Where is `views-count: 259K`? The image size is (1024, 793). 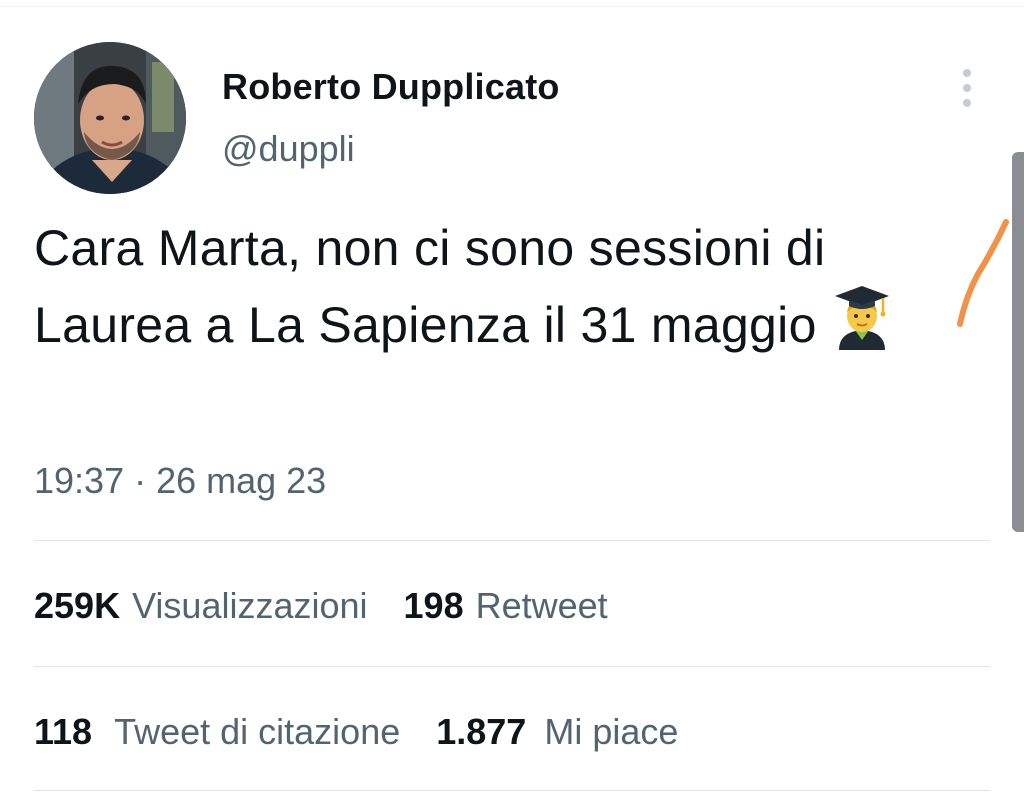
views-count: 259K is located at coordinates (77, 605).